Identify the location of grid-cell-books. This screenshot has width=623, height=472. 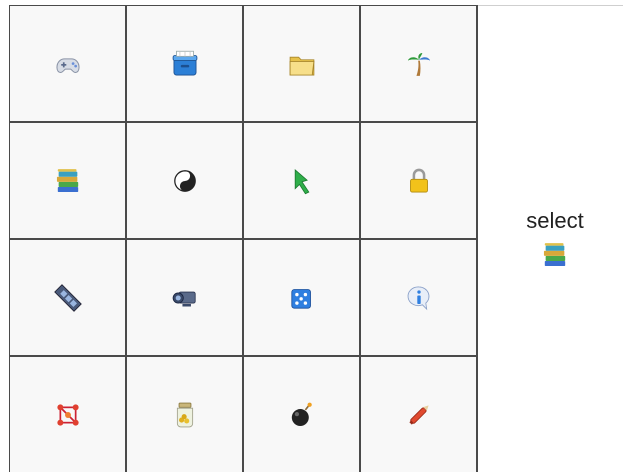
(68, 181).